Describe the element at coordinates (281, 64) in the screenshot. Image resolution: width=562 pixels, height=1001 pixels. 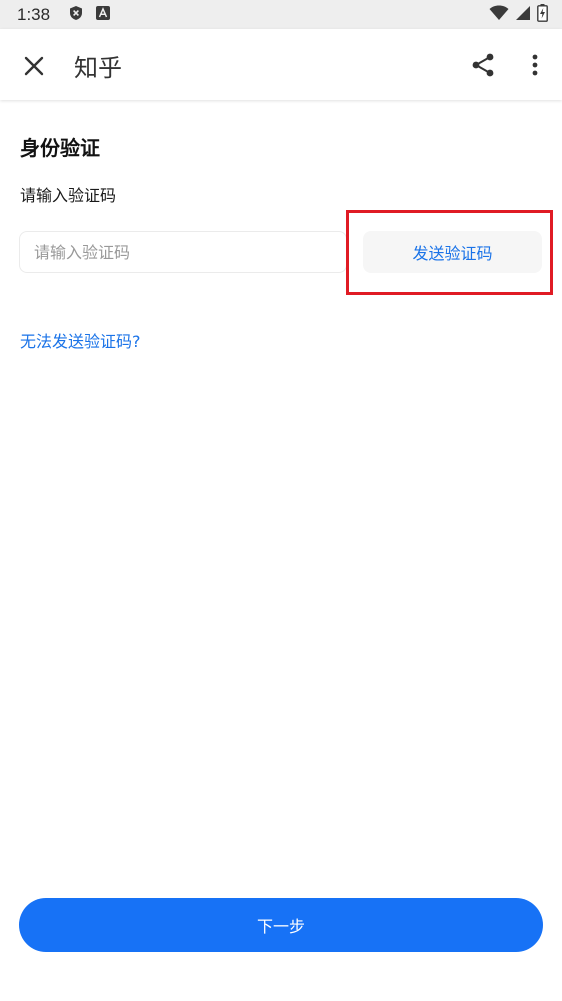
I see `app-bar: 知乎` at that location.